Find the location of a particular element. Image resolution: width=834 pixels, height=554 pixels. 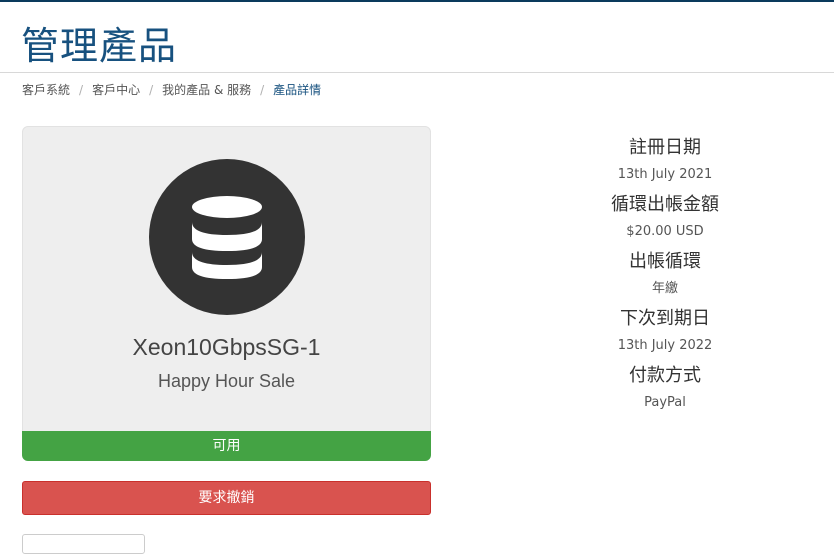

breadcrumb: 客戶系統 / 客戶中心 / 我的產品 & 服務 / 產品詳情 is located at coordinates (171, 90).